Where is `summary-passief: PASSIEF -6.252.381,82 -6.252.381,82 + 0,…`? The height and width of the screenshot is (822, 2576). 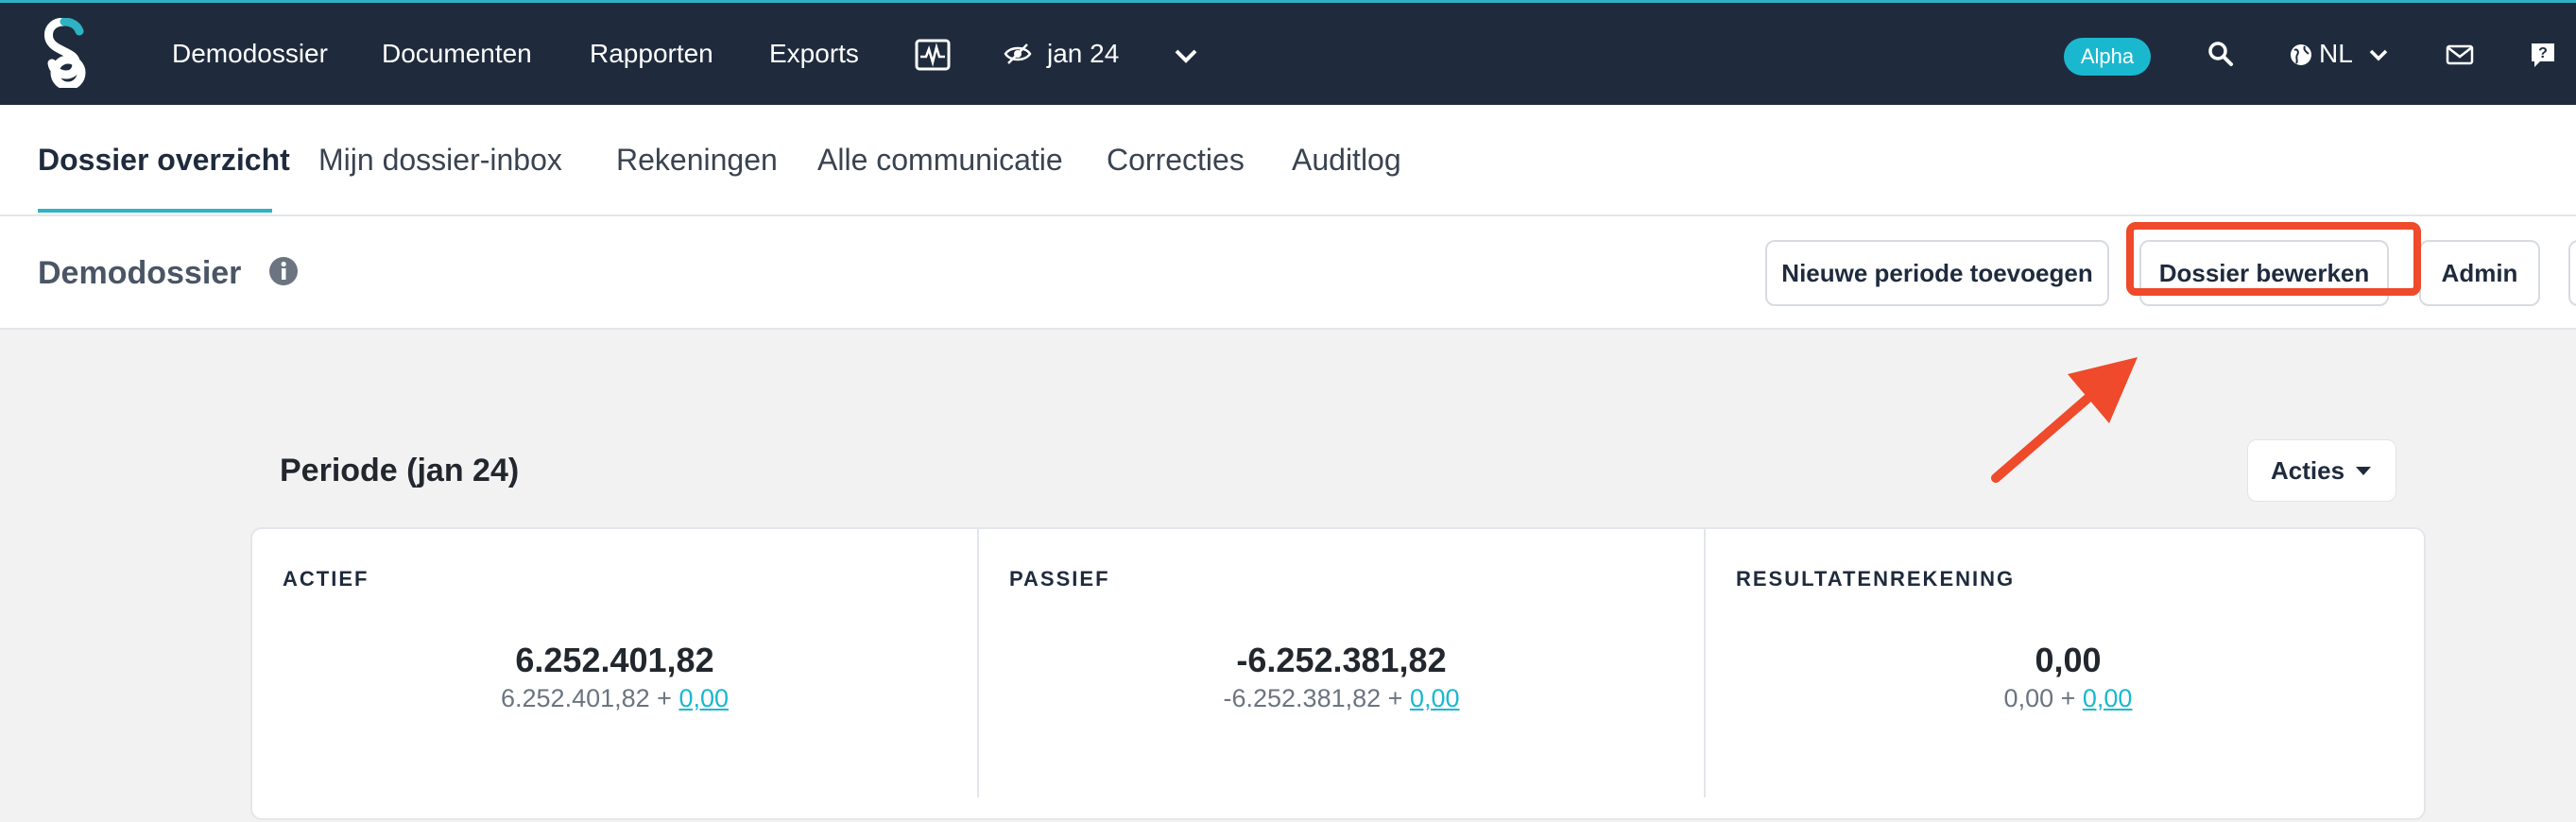 summary-passief: PASSIEF -6.252.381,82 -6.252.381,82 + 0,… is located at coordinates (1341, 675).